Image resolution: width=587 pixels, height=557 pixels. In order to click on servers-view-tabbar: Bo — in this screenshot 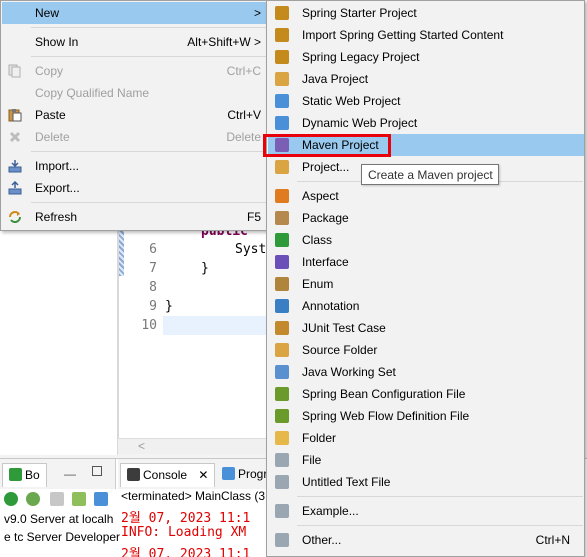, I will do `click(58, 474)`.